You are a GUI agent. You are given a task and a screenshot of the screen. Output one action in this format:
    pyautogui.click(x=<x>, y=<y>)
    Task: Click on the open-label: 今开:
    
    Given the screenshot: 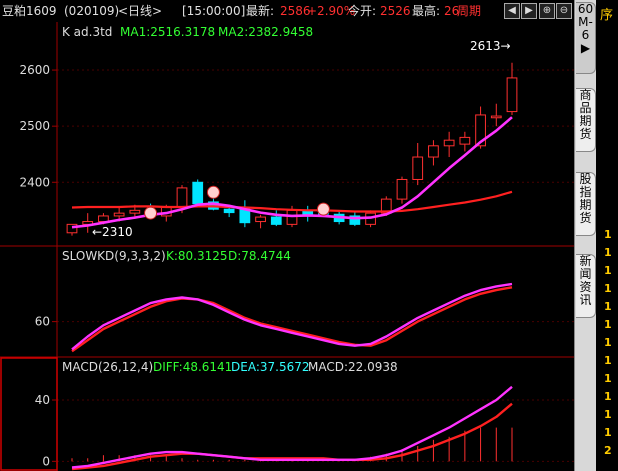 What is the action you would take?
    pyautogui.click(x=362, y=11)
    